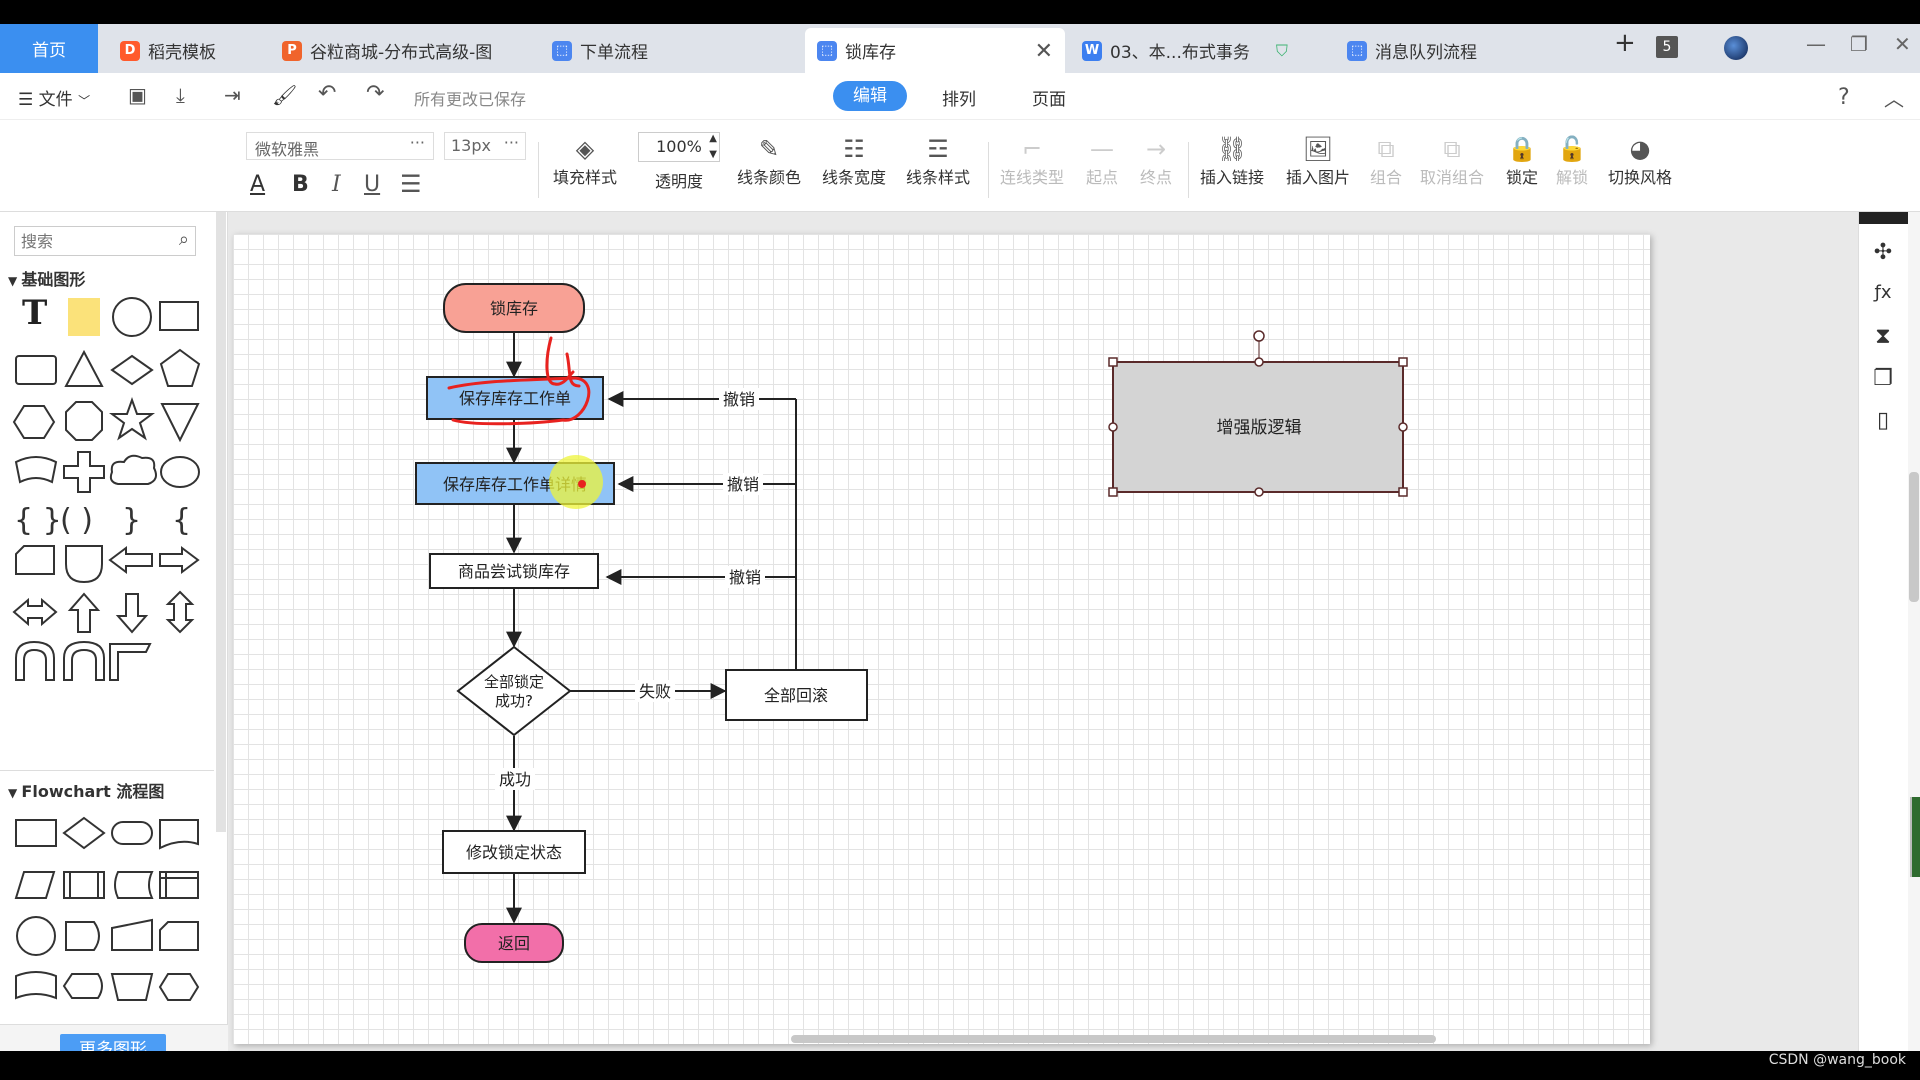 The height and width of the screenshot is (1080, 1920). Describe the element at coordinates (1883, 380) in the screenshot. I see `pages-icon: ❐` at that location.